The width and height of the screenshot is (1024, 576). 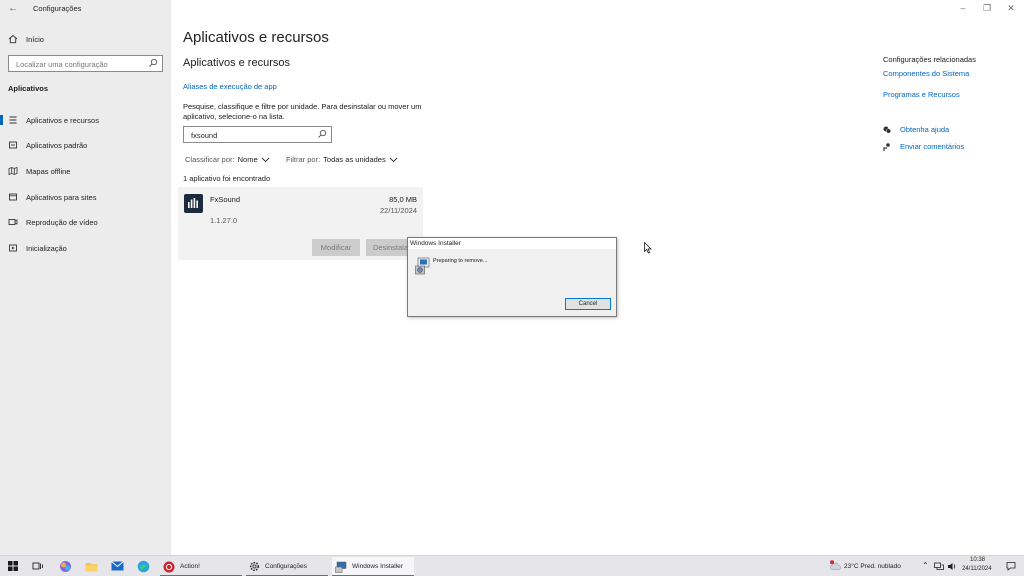 I want to click on sidebar-item-default-apps: Aplicativos padrão, so click(x=85, y=145).